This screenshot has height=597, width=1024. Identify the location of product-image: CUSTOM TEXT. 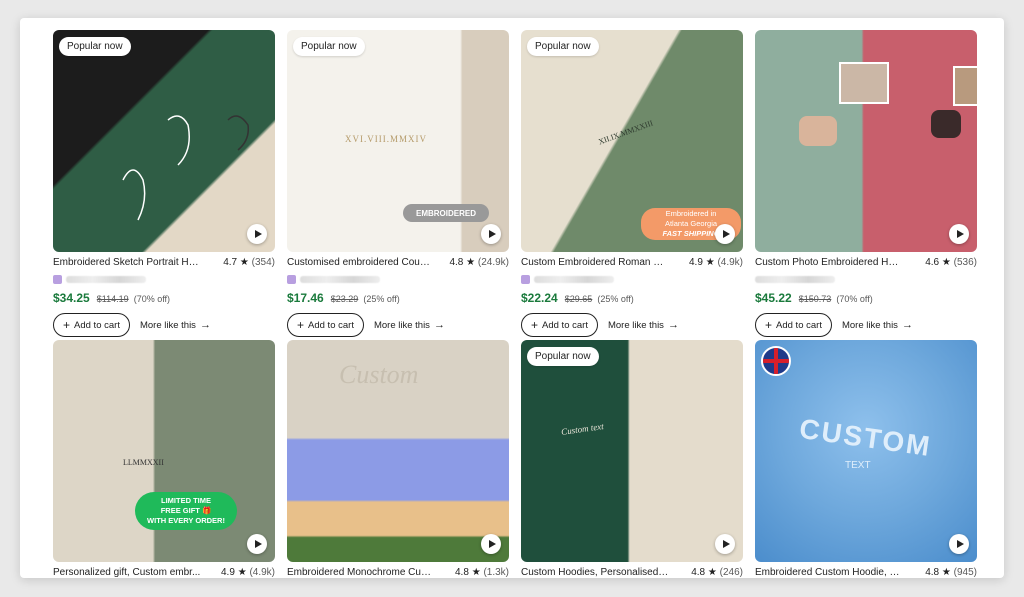
(866, 451).